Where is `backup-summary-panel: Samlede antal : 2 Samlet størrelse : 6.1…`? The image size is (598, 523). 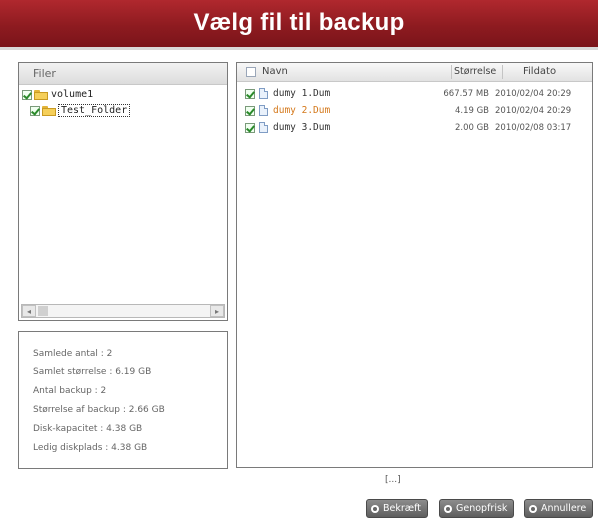 backup-summary-panel: Samlede antal : 2 Samlet størrelse : 6.1… is located at coordinates (123, 400).